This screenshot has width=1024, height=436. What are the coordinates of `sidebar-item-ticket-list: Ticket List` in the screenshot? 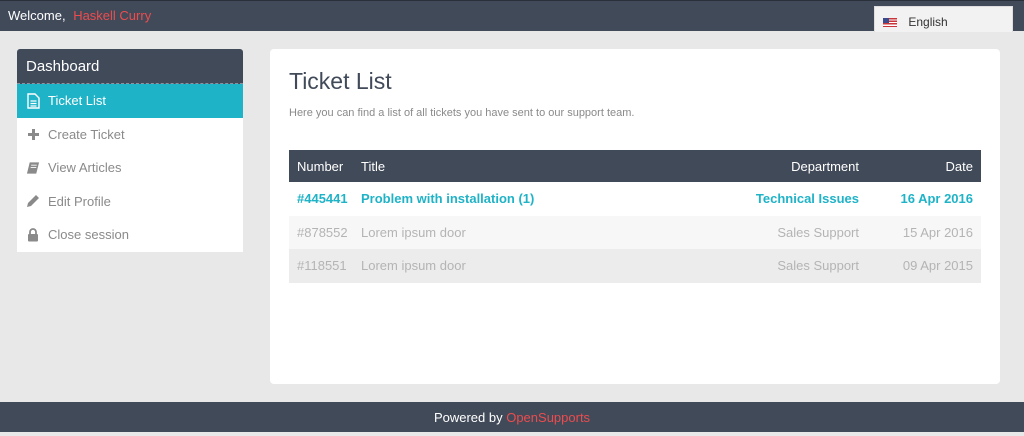 It's located at (130, 101).